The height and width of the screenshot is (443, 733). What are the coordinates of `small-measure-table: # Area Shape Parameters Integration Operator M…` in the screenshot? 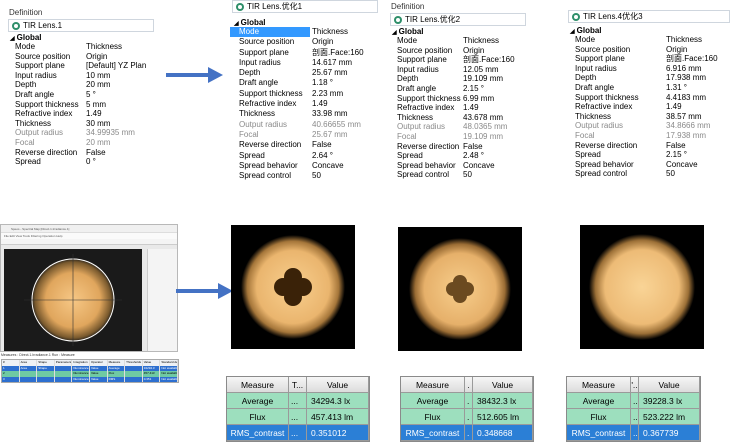 It's located at (90, 371).